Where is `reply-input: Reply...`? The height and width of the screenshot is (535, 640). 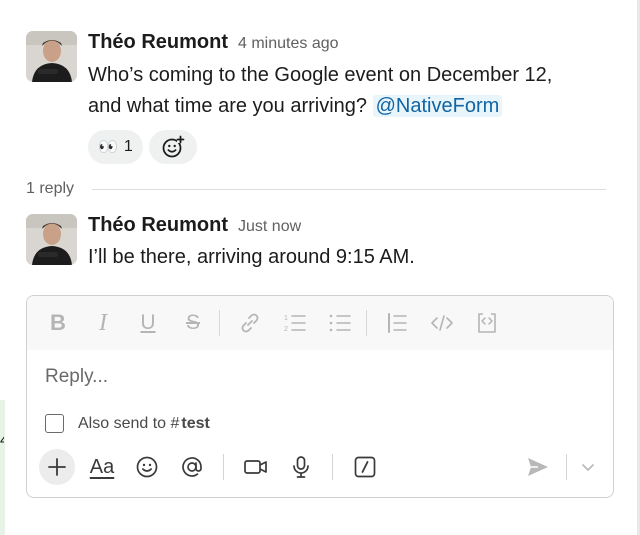
reply-input: Reply... is located at coordinates (76, 377).